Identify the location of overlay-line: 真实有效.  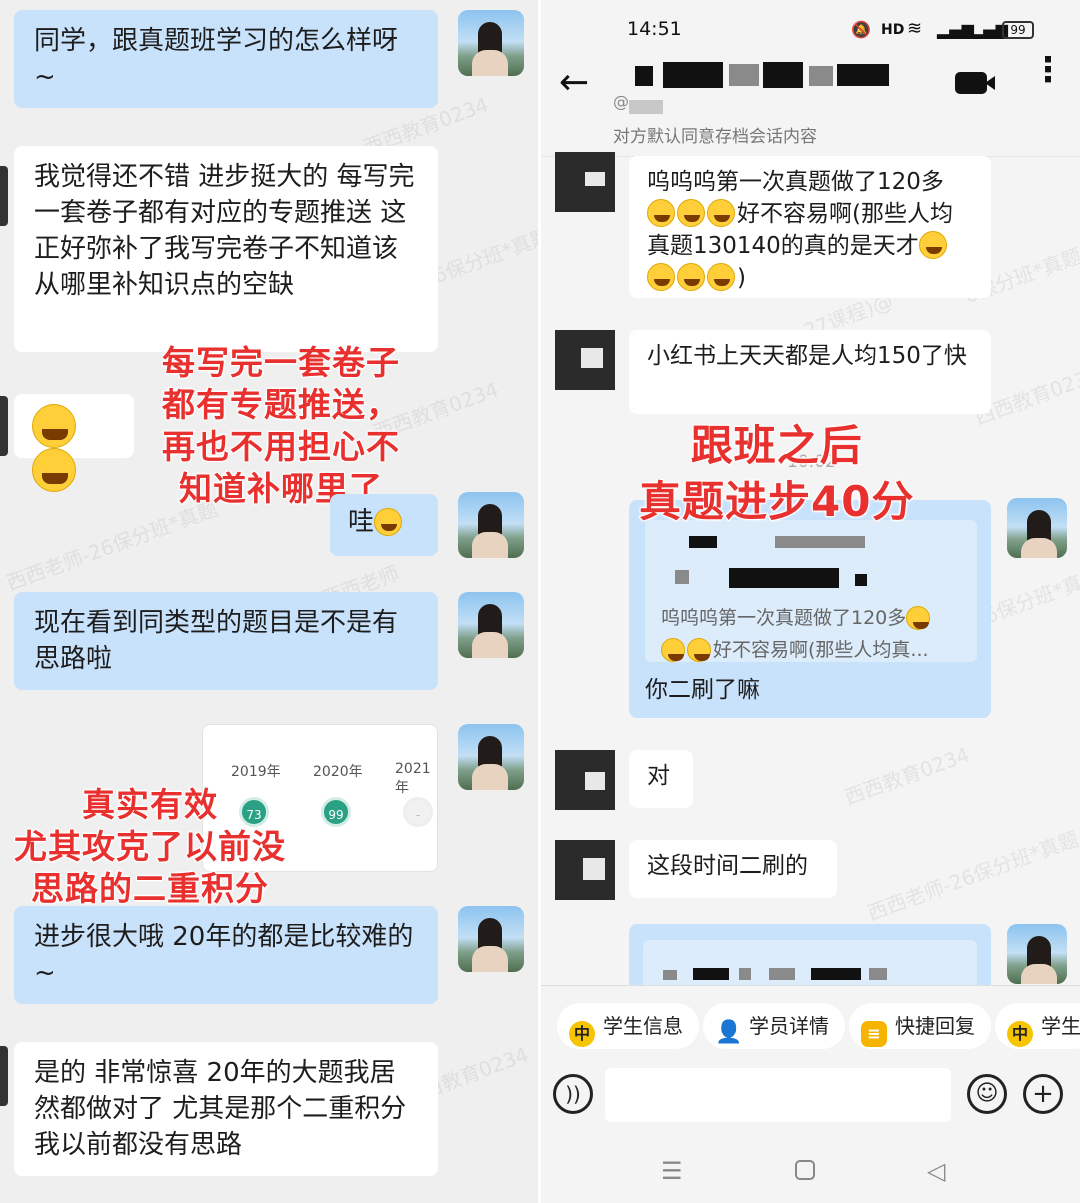
(149, 804).